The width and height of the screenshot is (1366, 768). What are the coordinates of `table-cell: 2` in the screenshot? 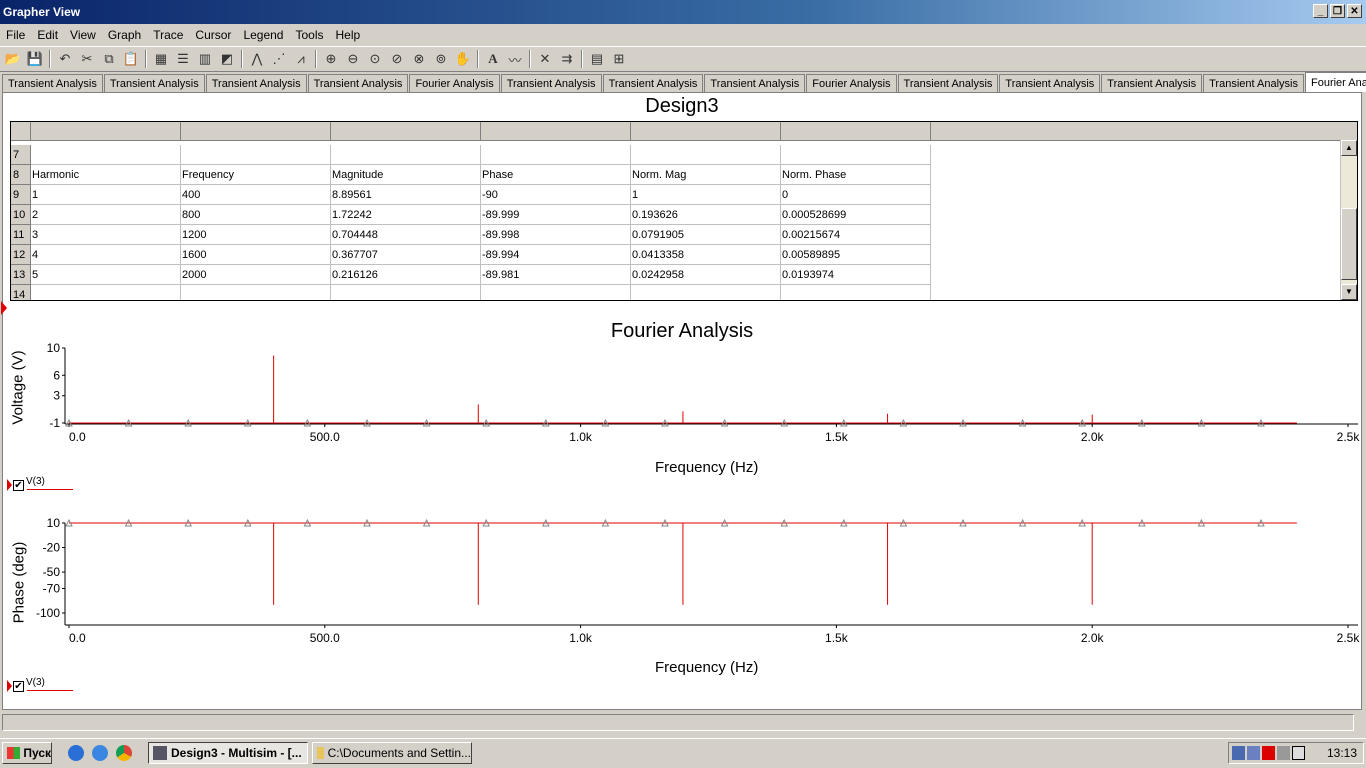 It's located at (106, 215).